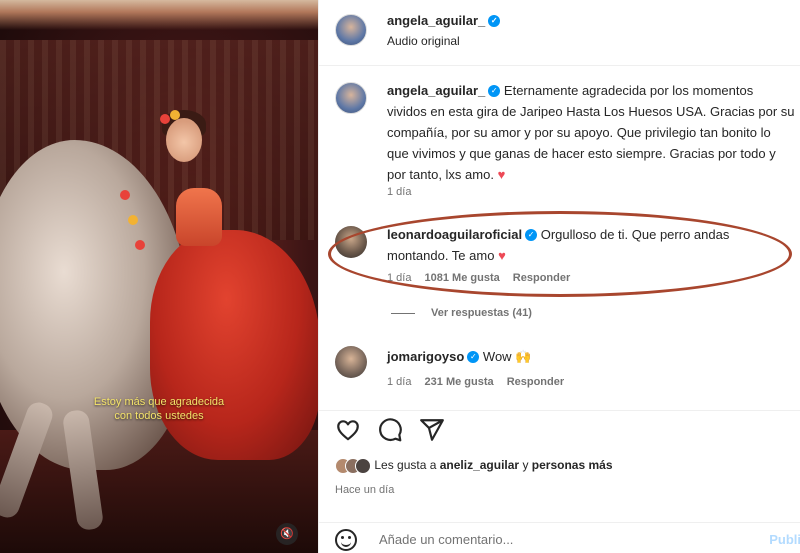 The width and height of the screenshot is (800, 553). What do you see at coordinates (479, 465) in the screenshot?
I see `liker-username: aneliz_aguilar` at bounding box center [479, 465].